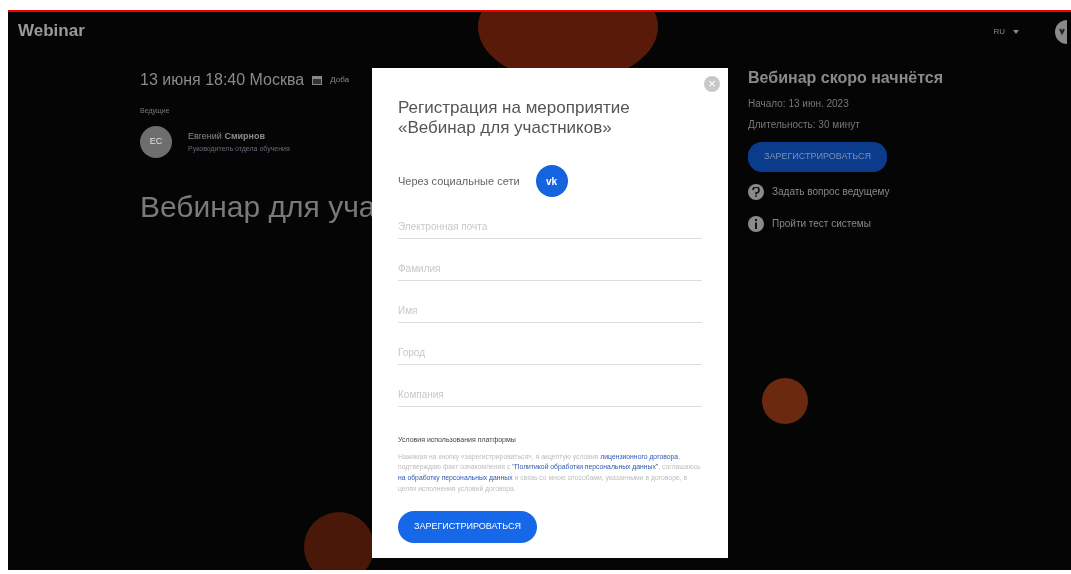 This screenshot has width=1071, height=574. I want to click on presenter-name: Евгений Смирнов, so click(227, 136).